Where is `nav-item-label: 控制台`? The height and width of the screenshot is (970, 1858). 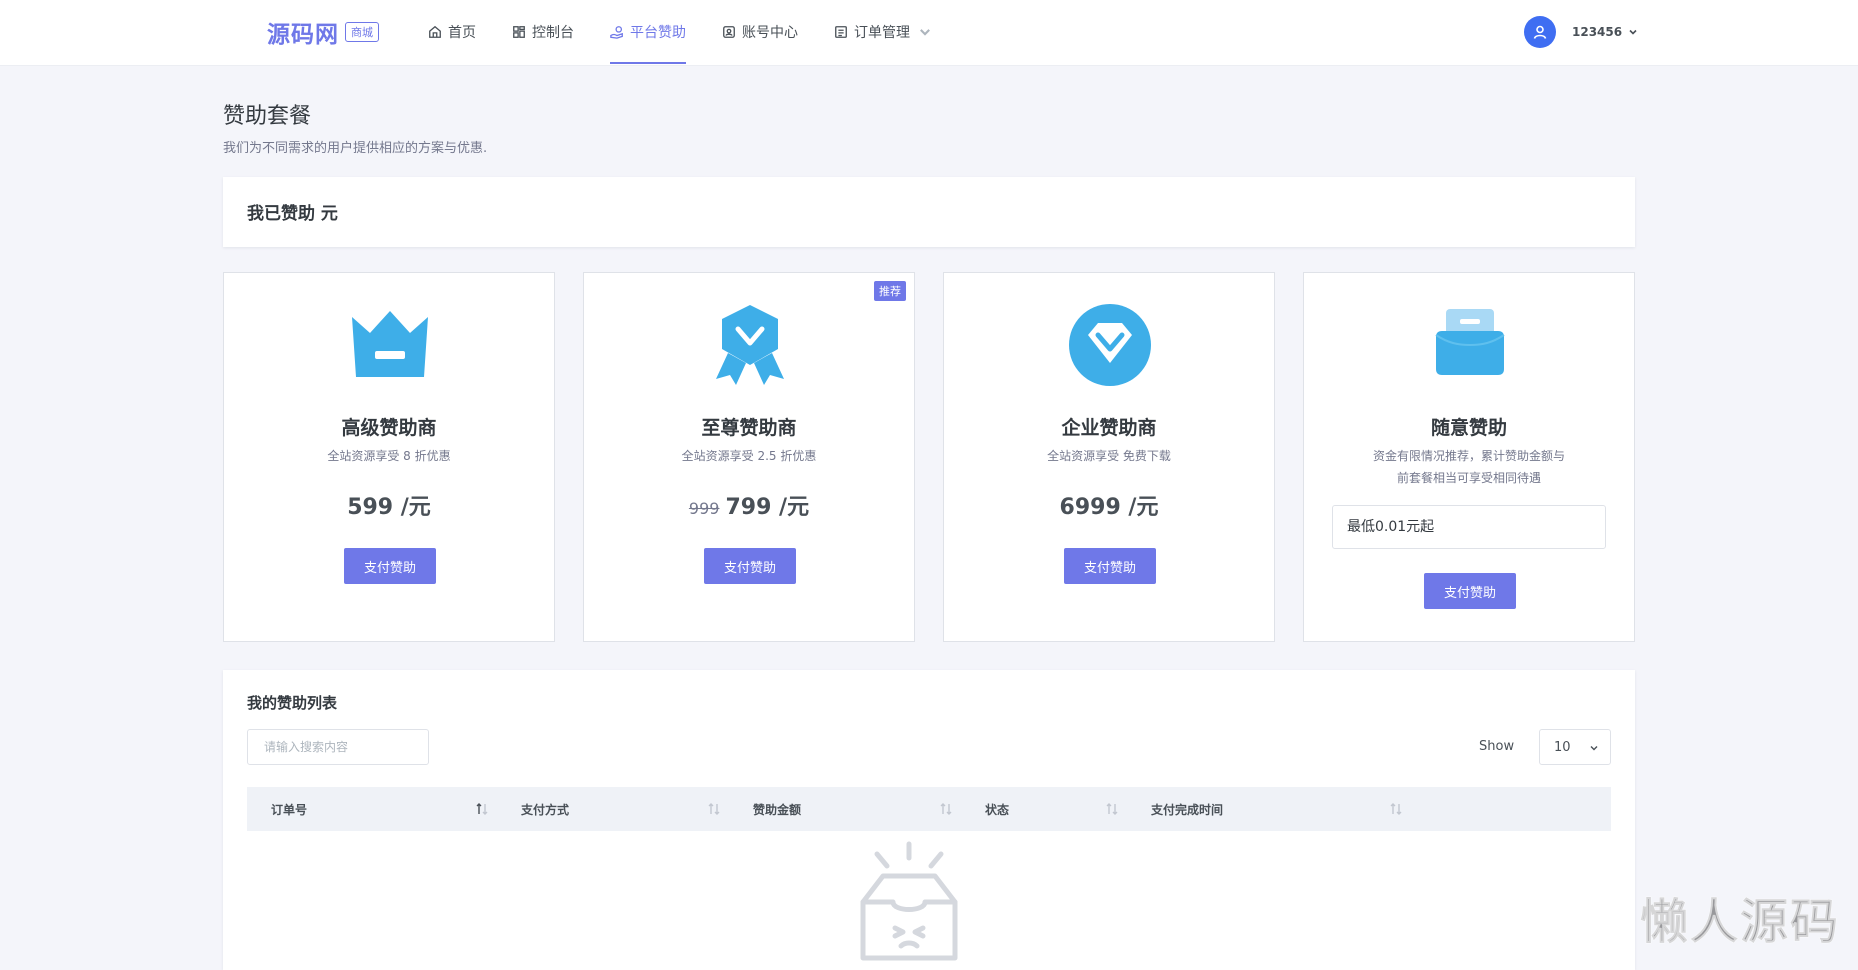 nav-item-label: 控制台 is located at coordinates (553, 32).